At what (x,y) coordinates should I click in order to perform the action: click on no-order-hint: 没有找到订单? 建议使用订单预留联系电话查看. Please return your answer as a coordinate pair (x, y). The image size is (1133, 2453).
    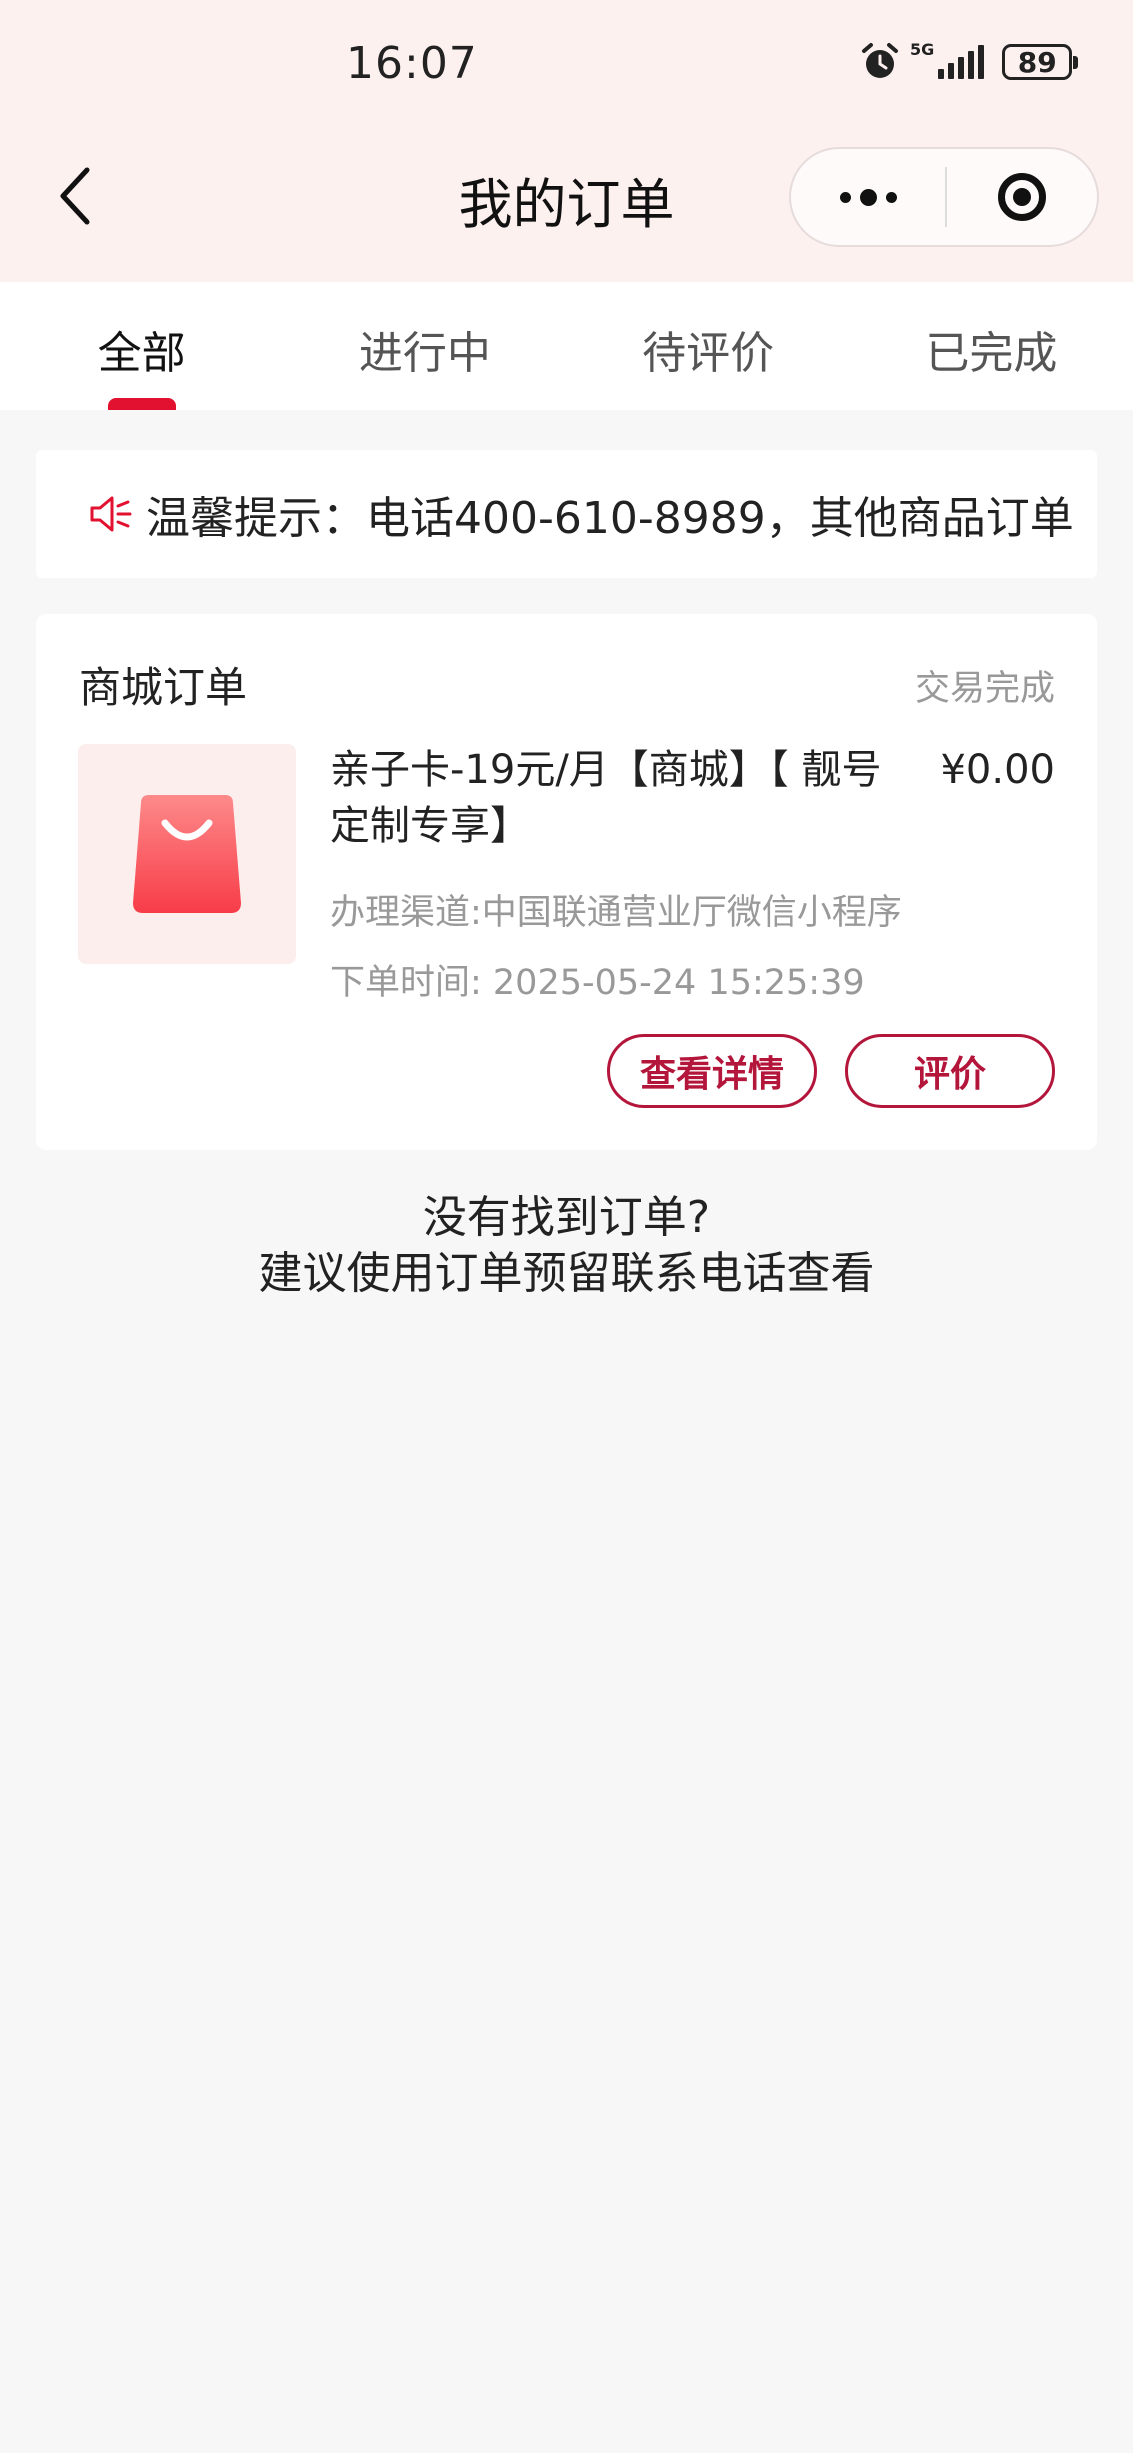
    Looking at the image, I should click on (566, 1246).